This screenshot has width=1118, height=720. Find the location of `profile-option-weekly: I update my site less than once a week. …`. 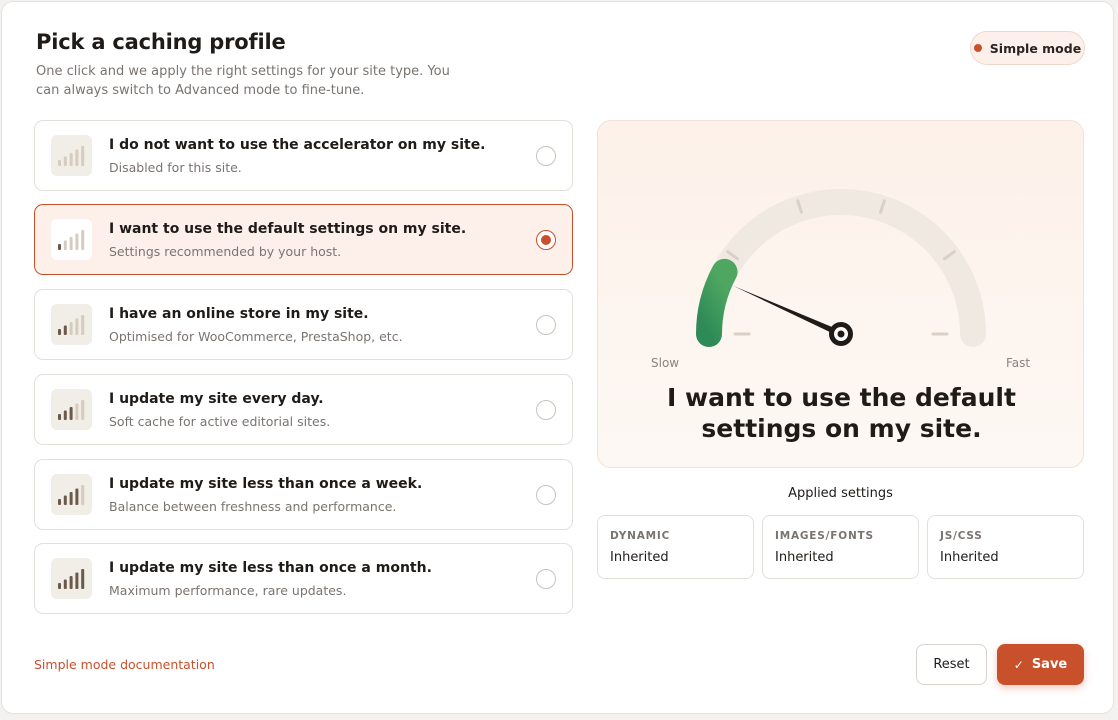

profile-option-weekly: I update my site less than once a week. … is located at coordinates (303, 494).